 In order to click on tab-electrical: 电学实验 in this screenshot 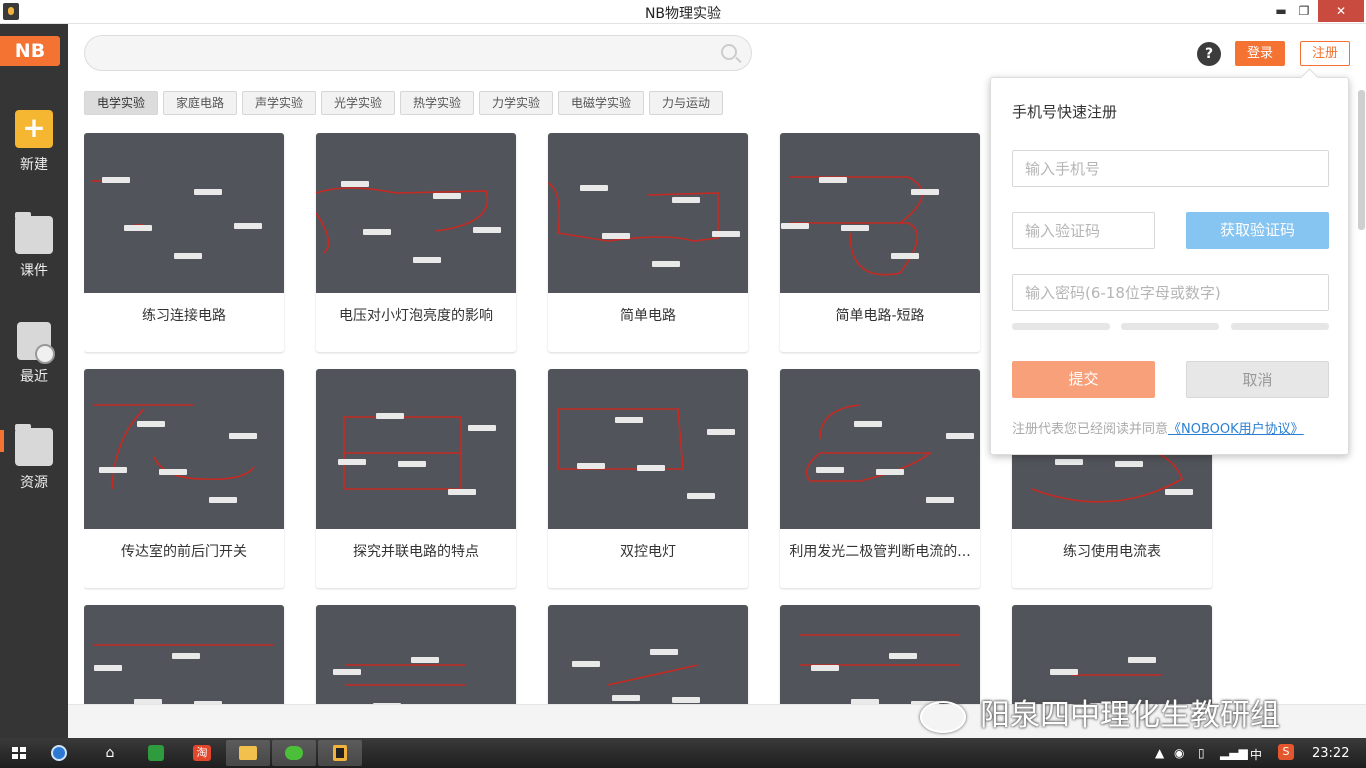, I will do `click(121, 103)`.